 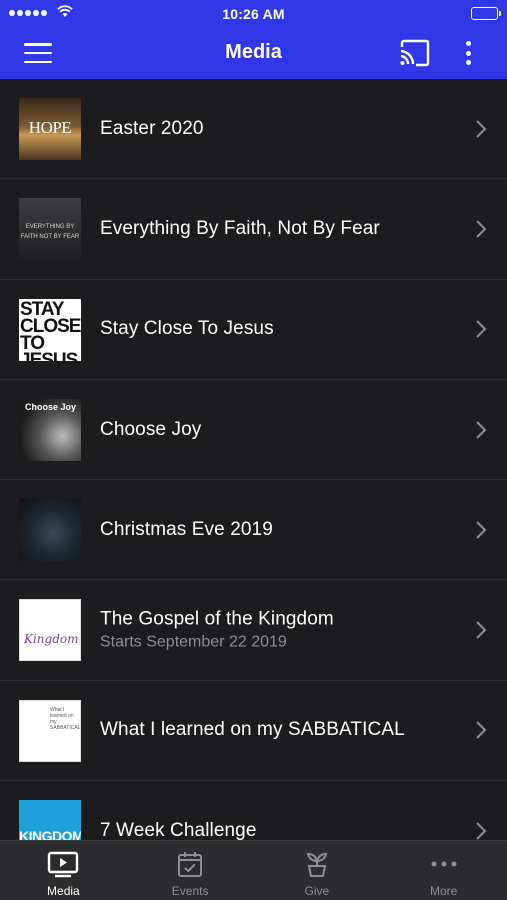 What do you see at coordinates (443, 870) in the screenshot?
I see `tab-more: More` at bounding box center [443, 870].